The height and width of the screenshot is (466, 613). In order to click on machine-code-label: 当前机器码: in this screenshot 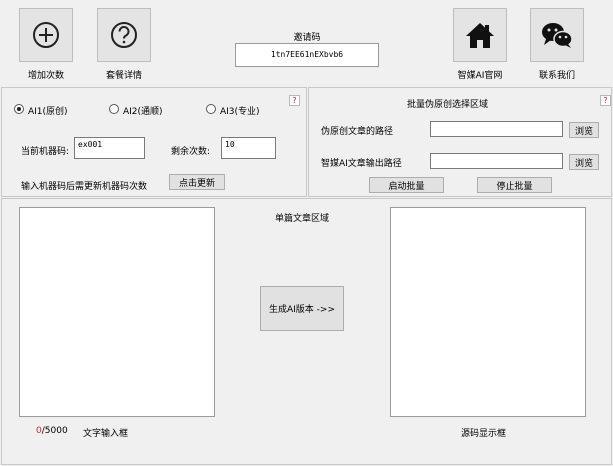, I will do `click(45, 152)`.